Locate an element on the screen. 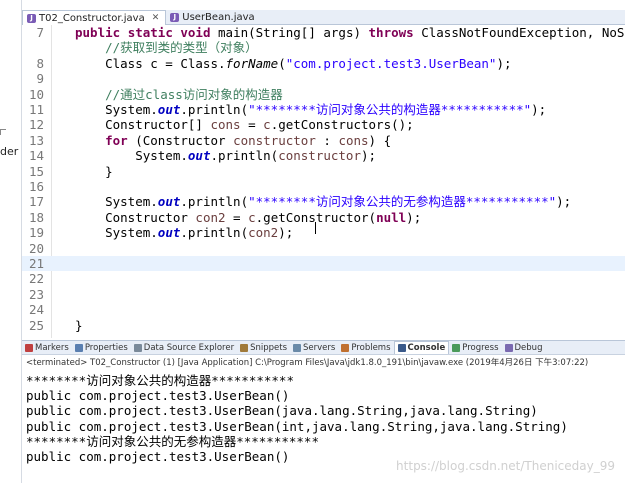 This screenshot has height=483, width=625. code-token: } is located at coordinates (94, 171).